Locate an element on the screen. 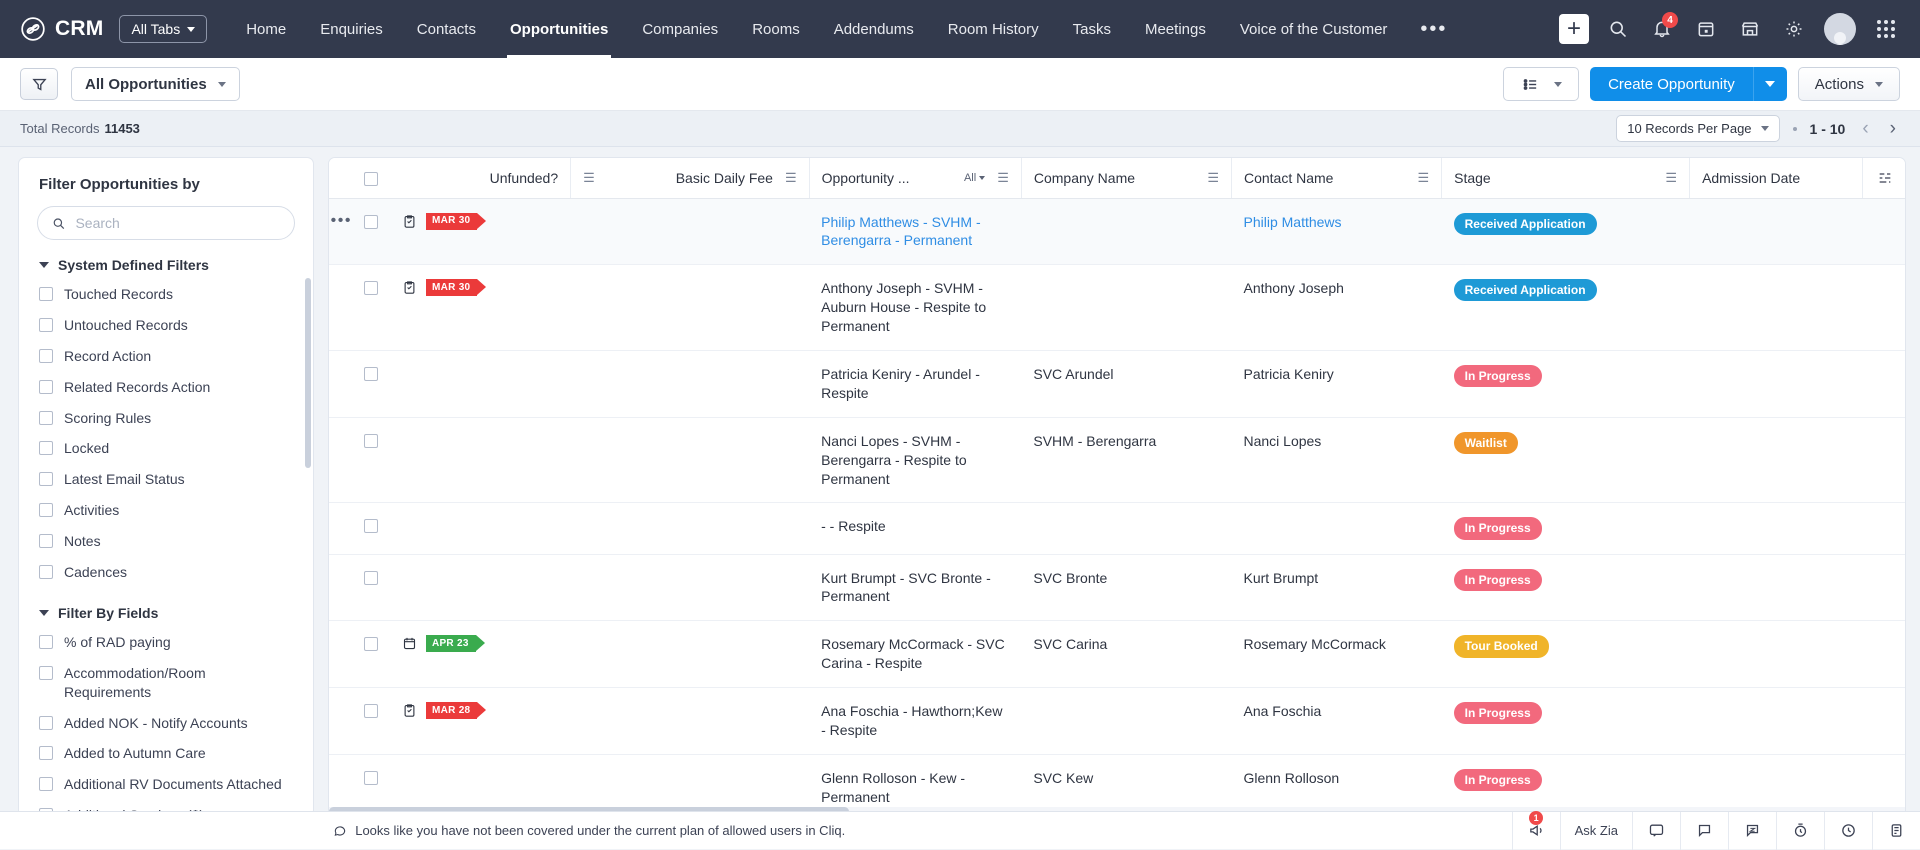 This screenshot has height=850, width=1920. timer-icon is located at coordinates (1800, 831).